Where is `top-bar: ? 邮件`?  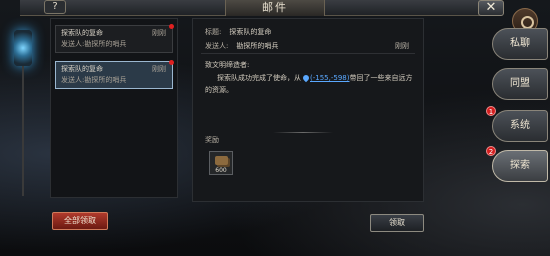 top-bar: ? 邮件 is located at coordinates (255, 8).